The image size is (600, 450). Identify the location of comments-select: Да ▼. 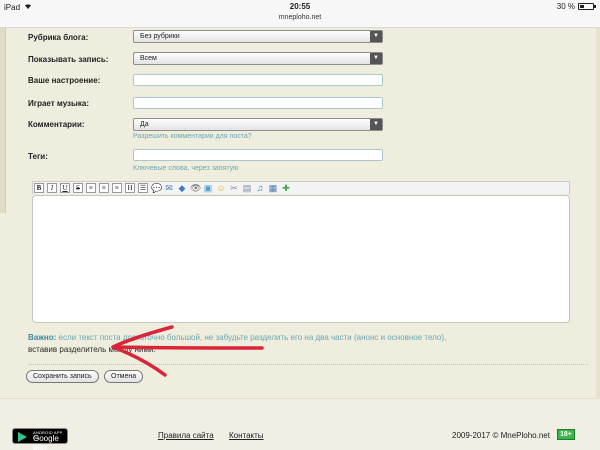
(258, 124).